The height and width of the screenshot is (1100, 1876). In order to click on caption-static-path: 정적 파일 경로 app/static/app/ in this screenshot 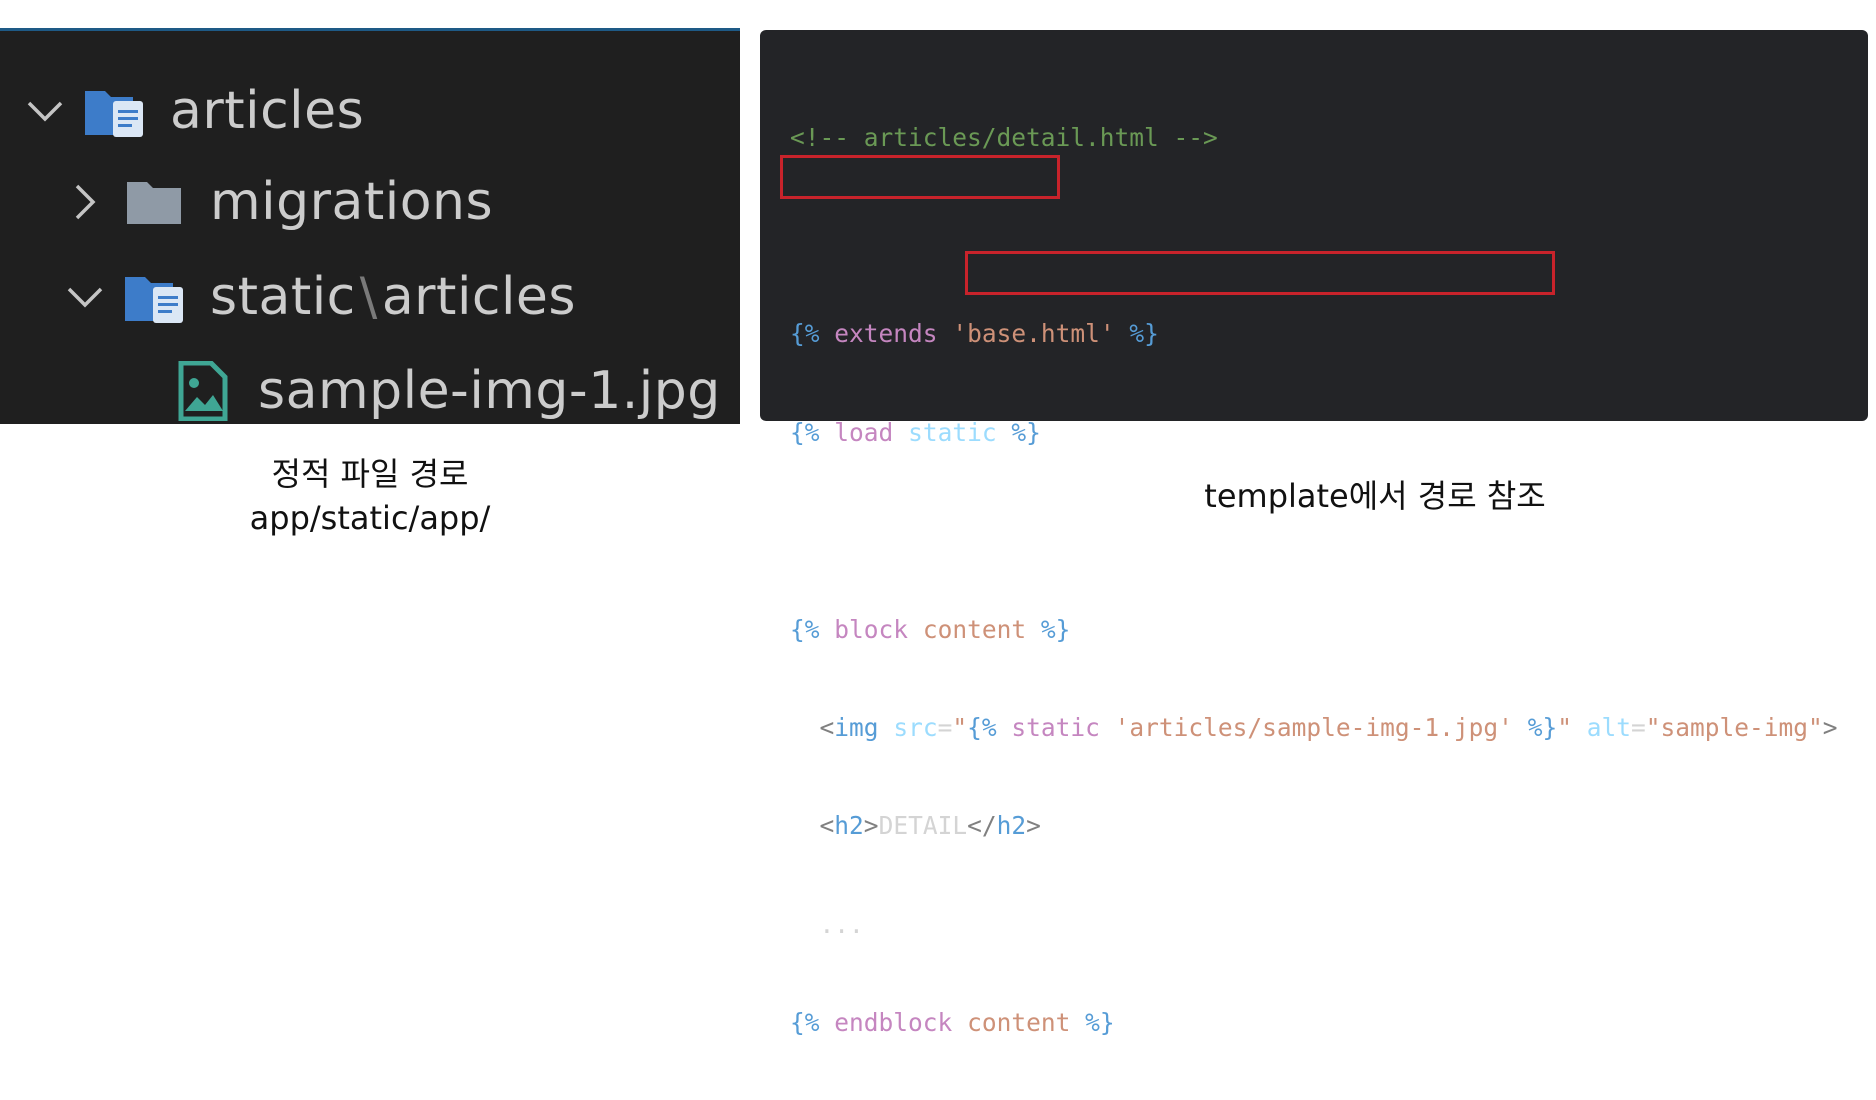, I will do `click(370, 496)`.